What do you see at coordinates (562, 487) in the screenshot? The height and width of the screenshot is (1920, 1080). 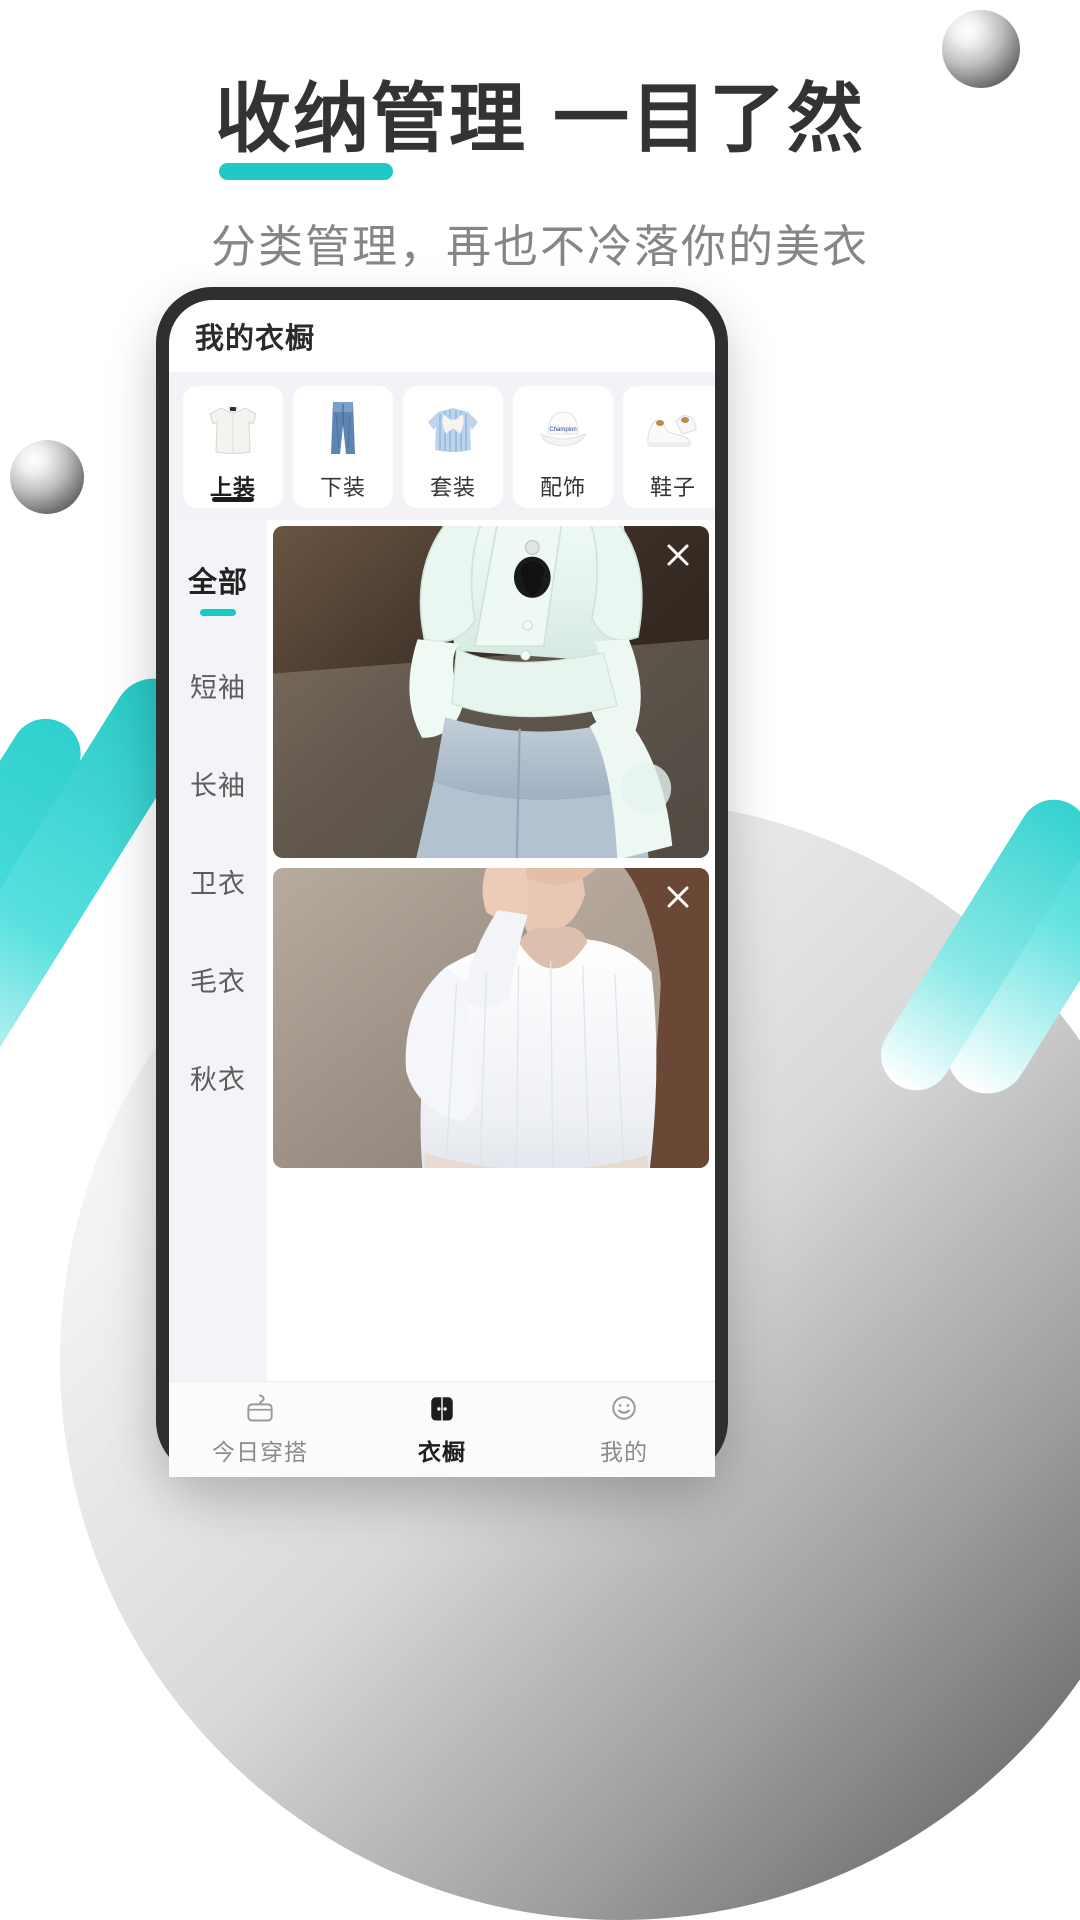 I see `category-label: 配饰` at bounding box center [562, 487].